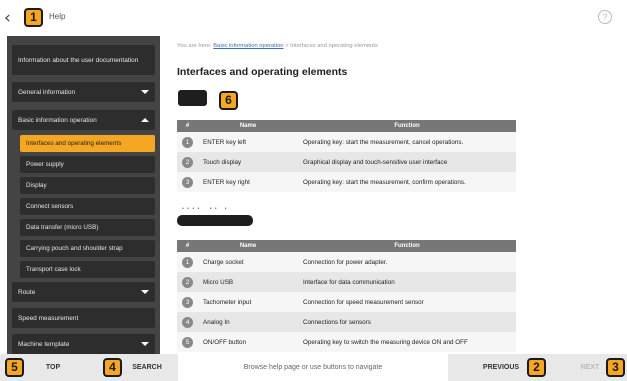  I want to click on number-bullet: 2, so click(187, 282).